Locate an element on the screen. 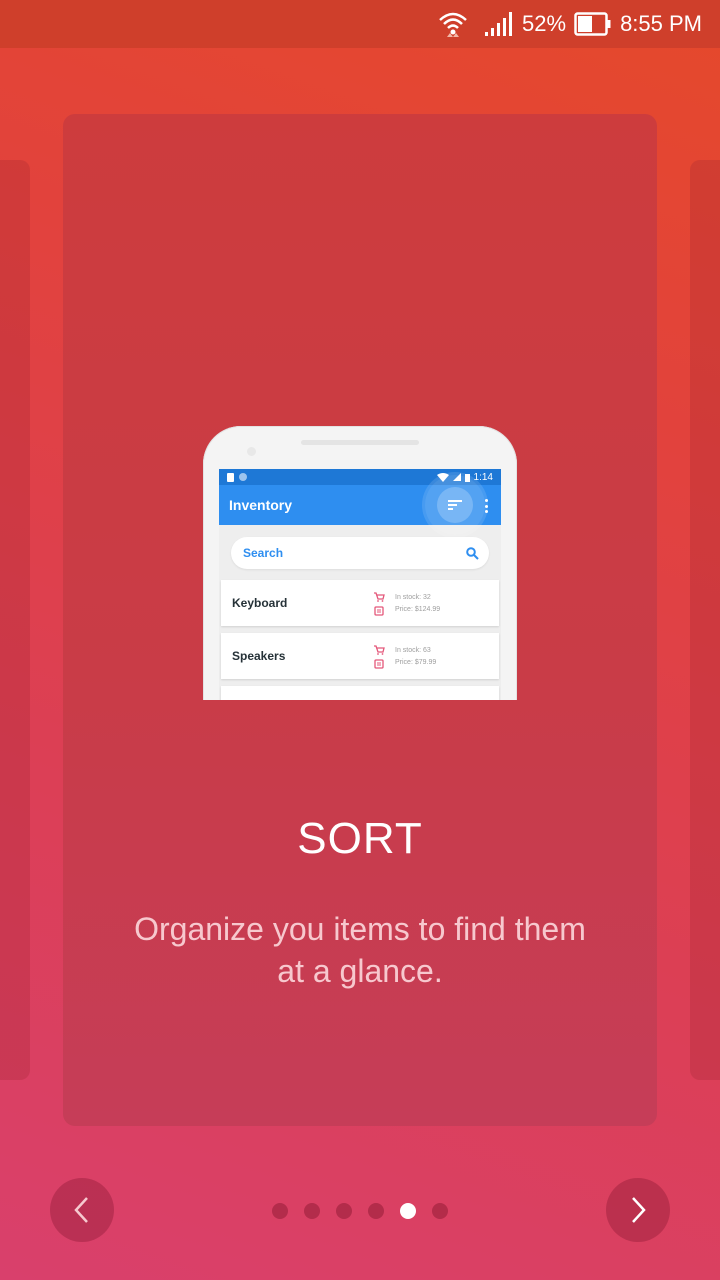  next-slide-card is located at coordinates (705, 620).